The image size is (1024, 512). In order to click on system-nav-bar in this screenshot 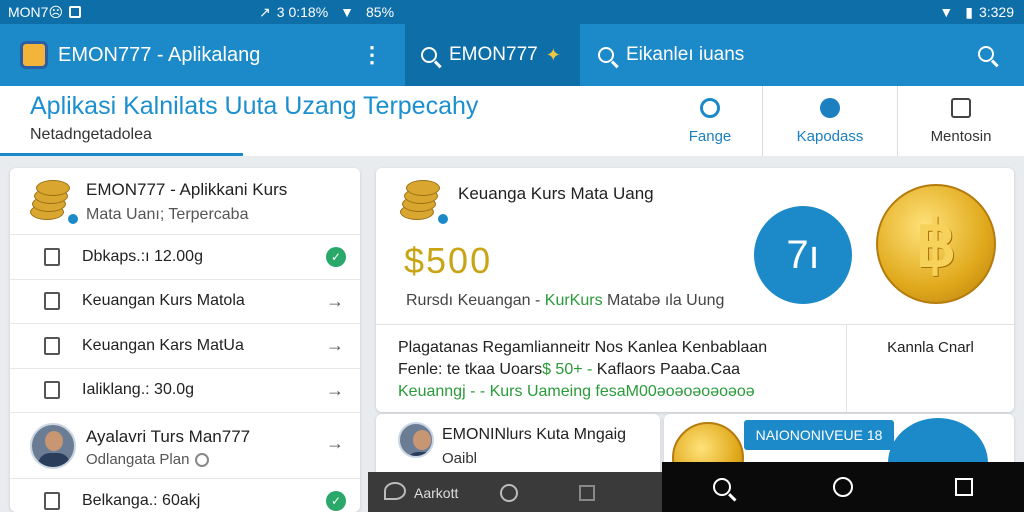, I will do `click(843, 487)`.